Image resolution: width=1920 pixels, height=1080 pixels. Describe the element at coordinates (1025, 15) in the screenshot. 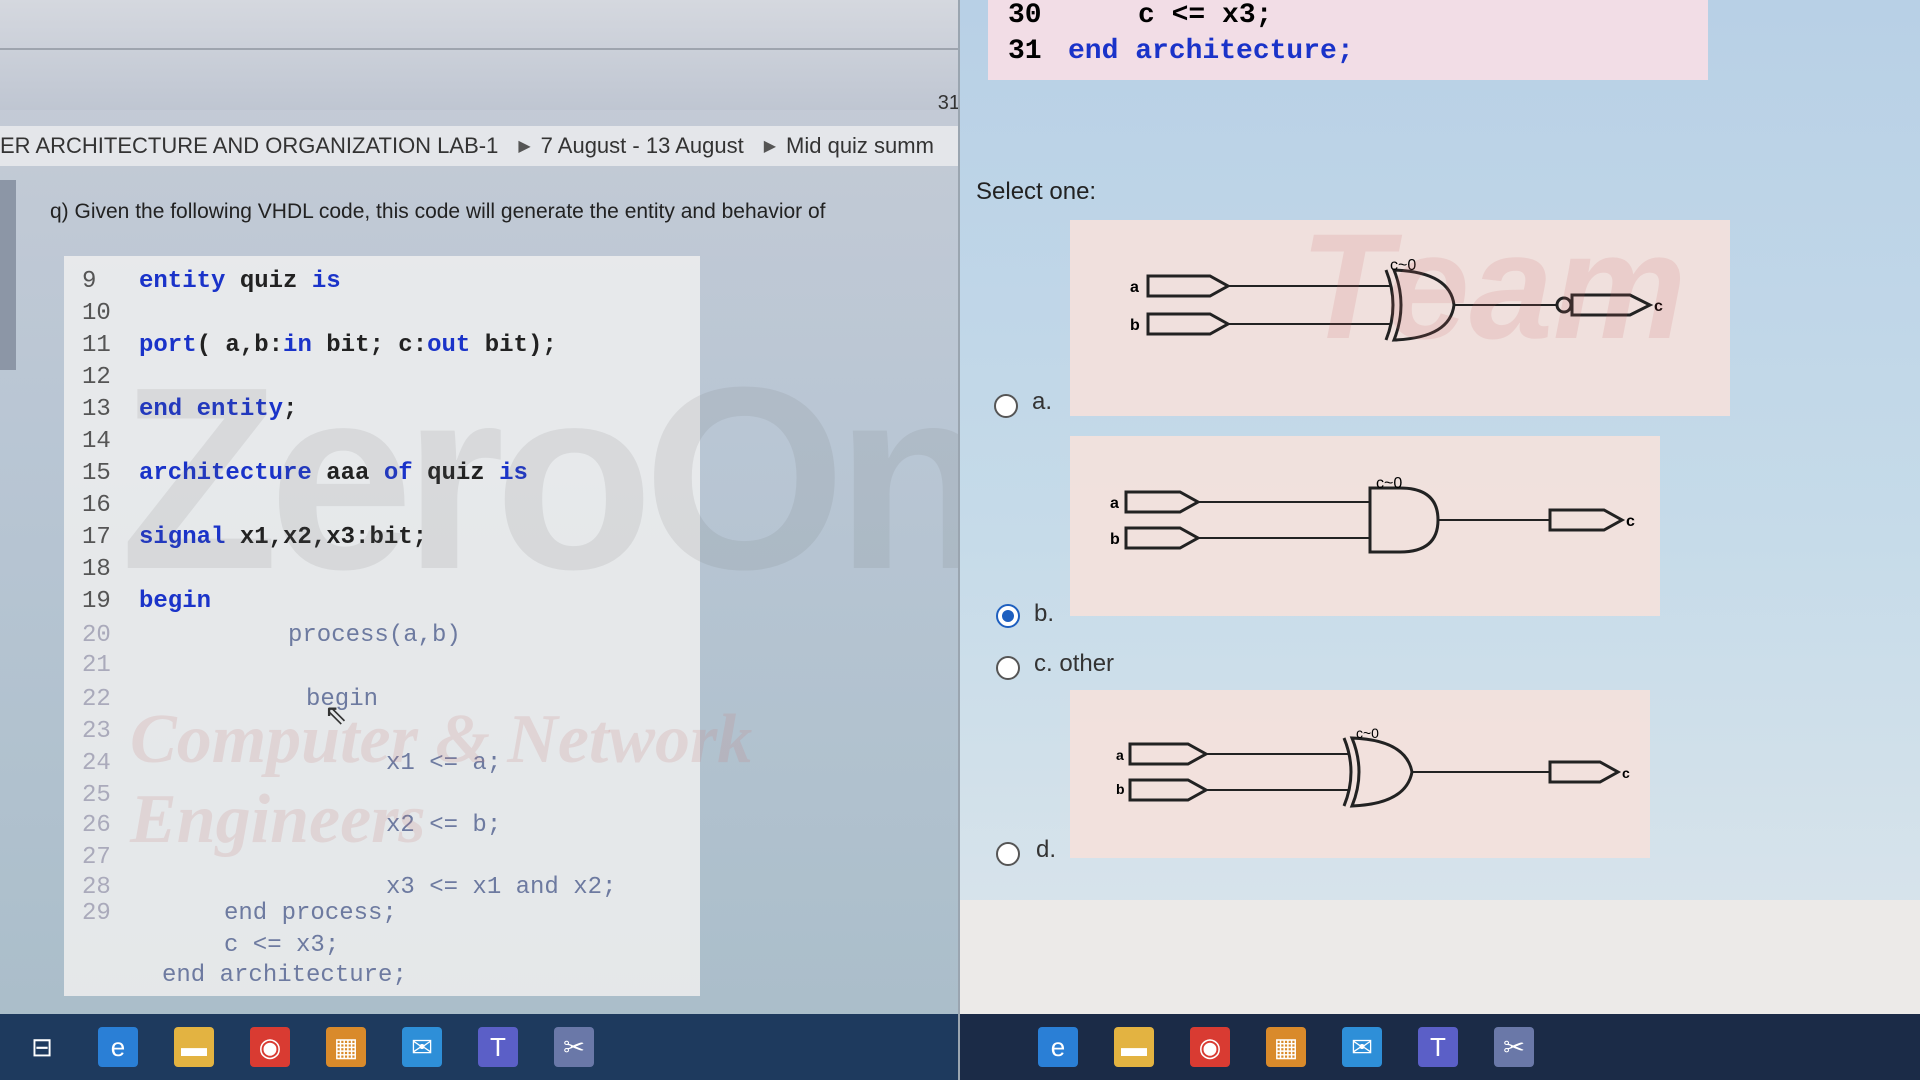

I see `line-number: 30` at that location.